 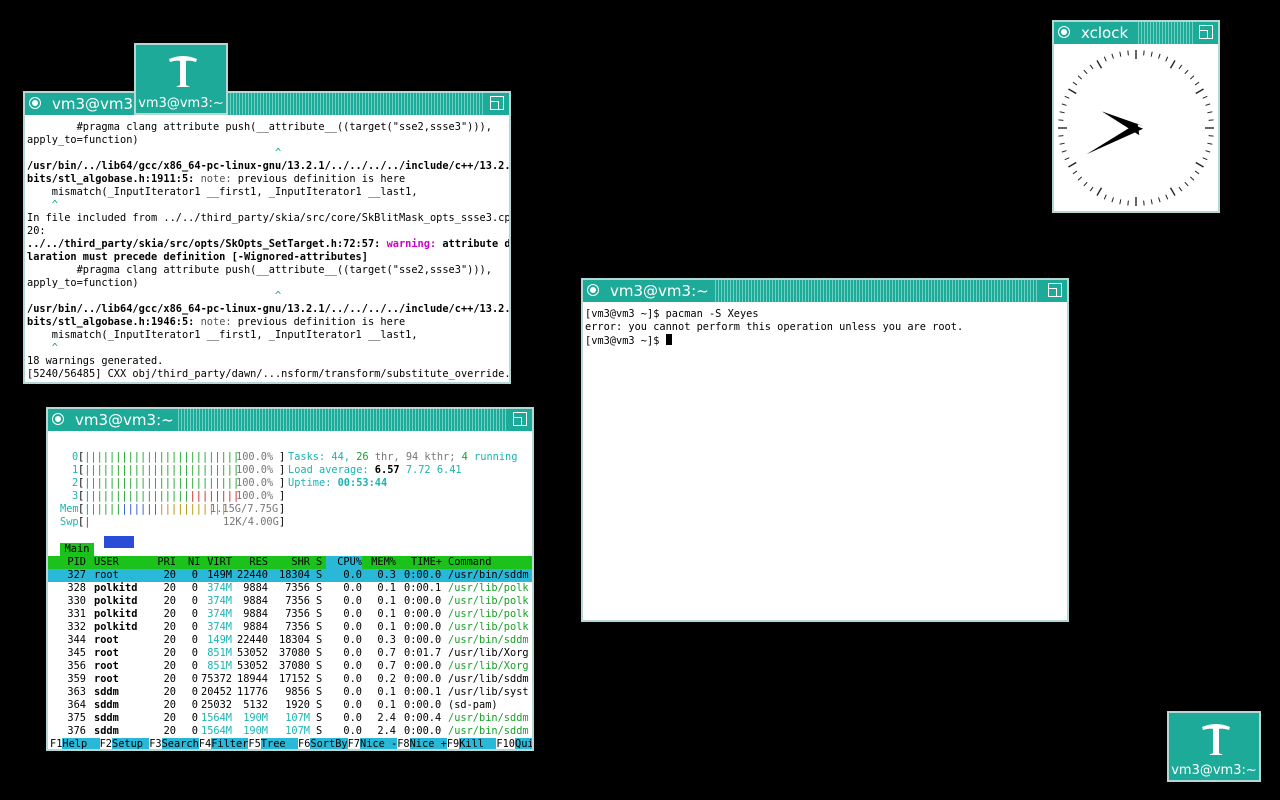 I want to click on iconified-terminal-bottom: vm3@vm3:~, so click(x=1214, y=746).